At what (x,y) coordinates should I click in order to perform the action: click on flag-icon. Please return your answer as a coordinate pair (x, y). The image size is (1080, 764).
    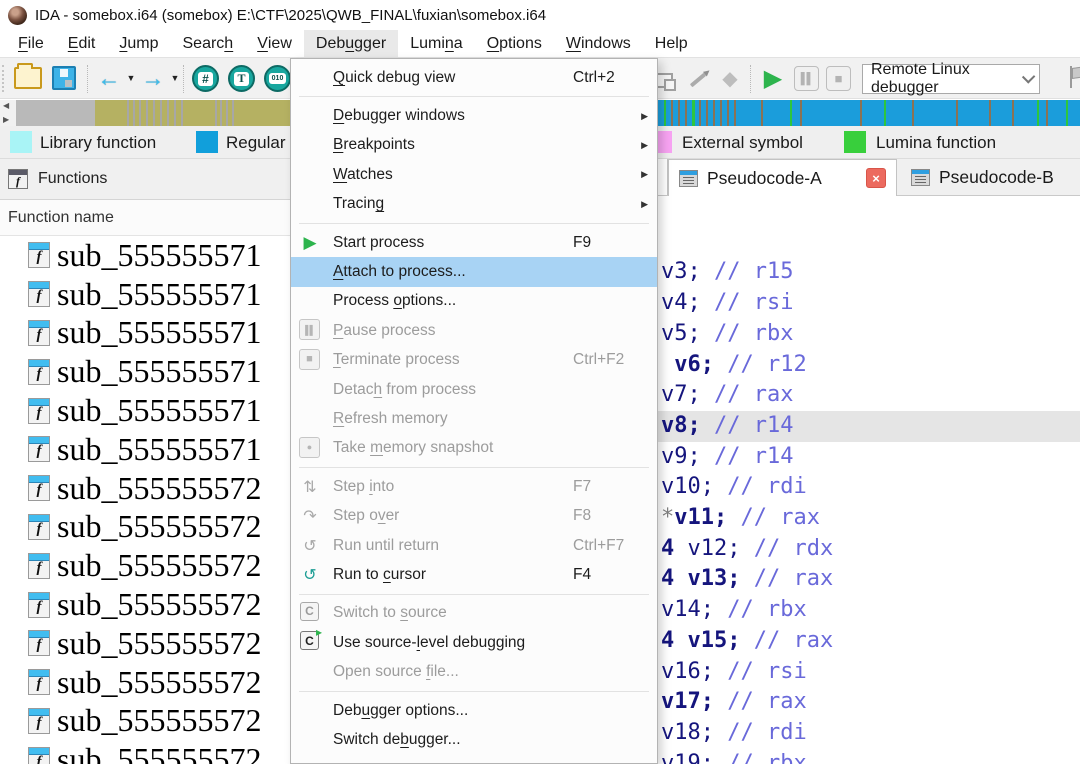
    Looking at the image, I should click on (1071, 78).